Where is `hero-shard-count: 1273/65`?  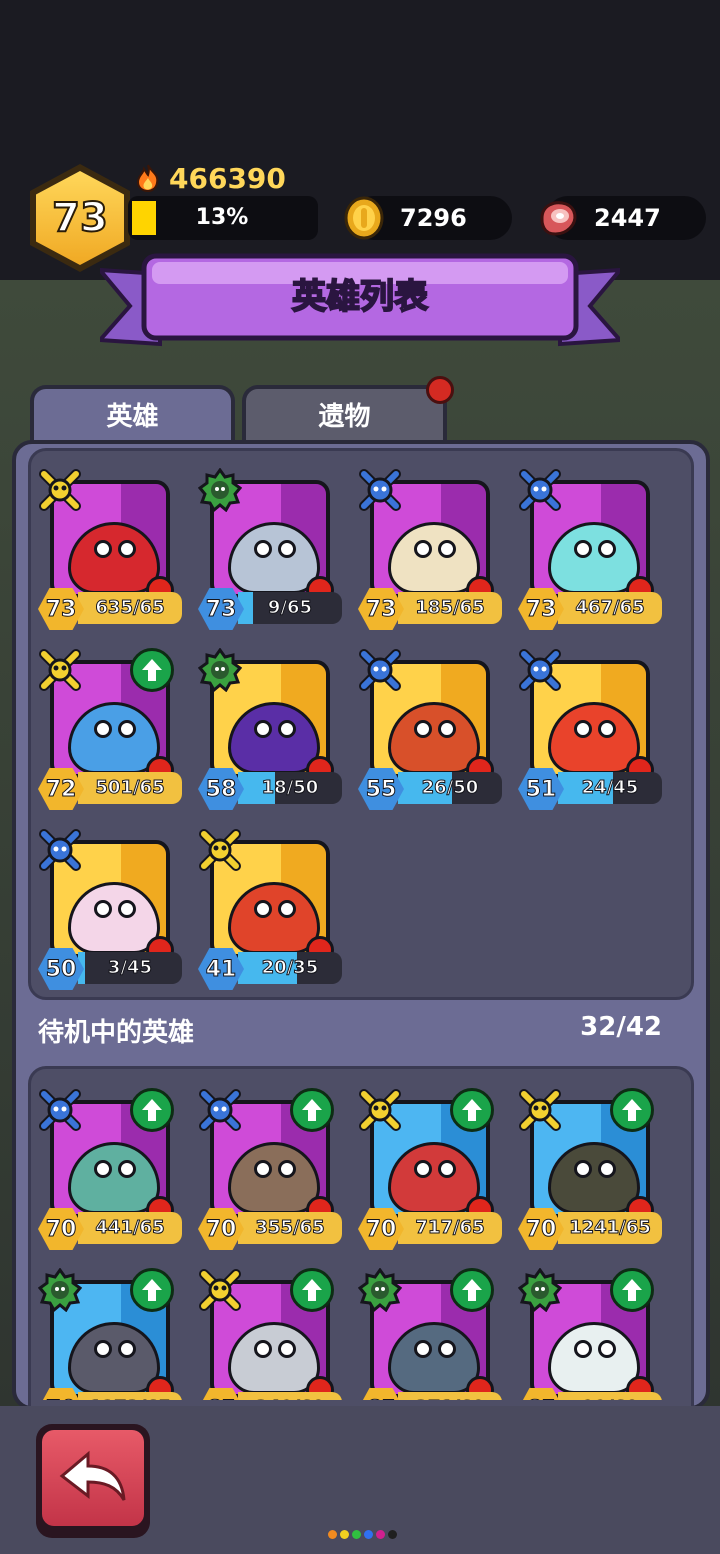
hero-shard-count: 1273/65 is located at coordinates (130, 1396).